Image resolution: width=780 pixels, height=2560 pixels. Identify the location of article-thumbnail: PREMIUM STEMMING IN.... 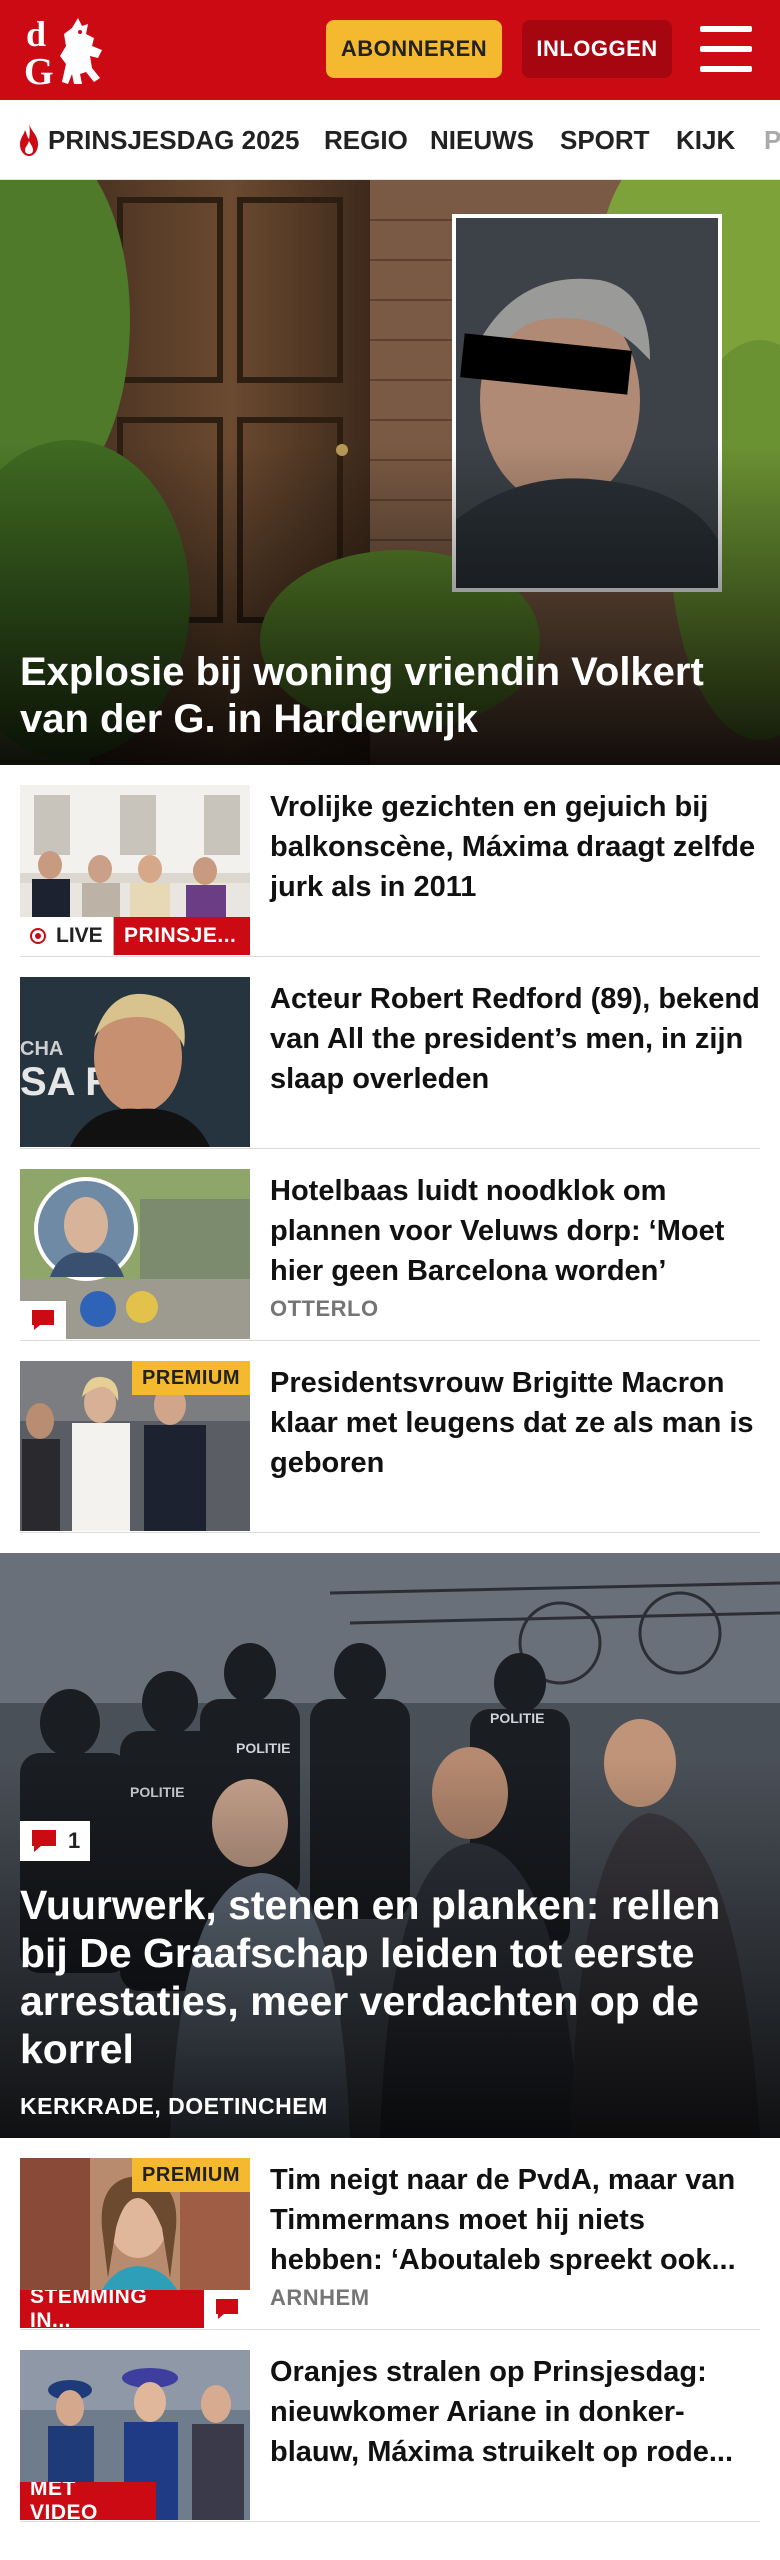
(135, 2243).